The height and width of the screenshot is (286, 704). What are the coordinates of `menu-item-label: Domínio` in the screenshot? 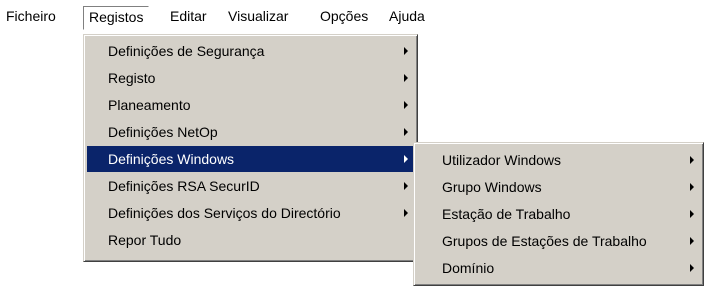 It's located at (468, 268).